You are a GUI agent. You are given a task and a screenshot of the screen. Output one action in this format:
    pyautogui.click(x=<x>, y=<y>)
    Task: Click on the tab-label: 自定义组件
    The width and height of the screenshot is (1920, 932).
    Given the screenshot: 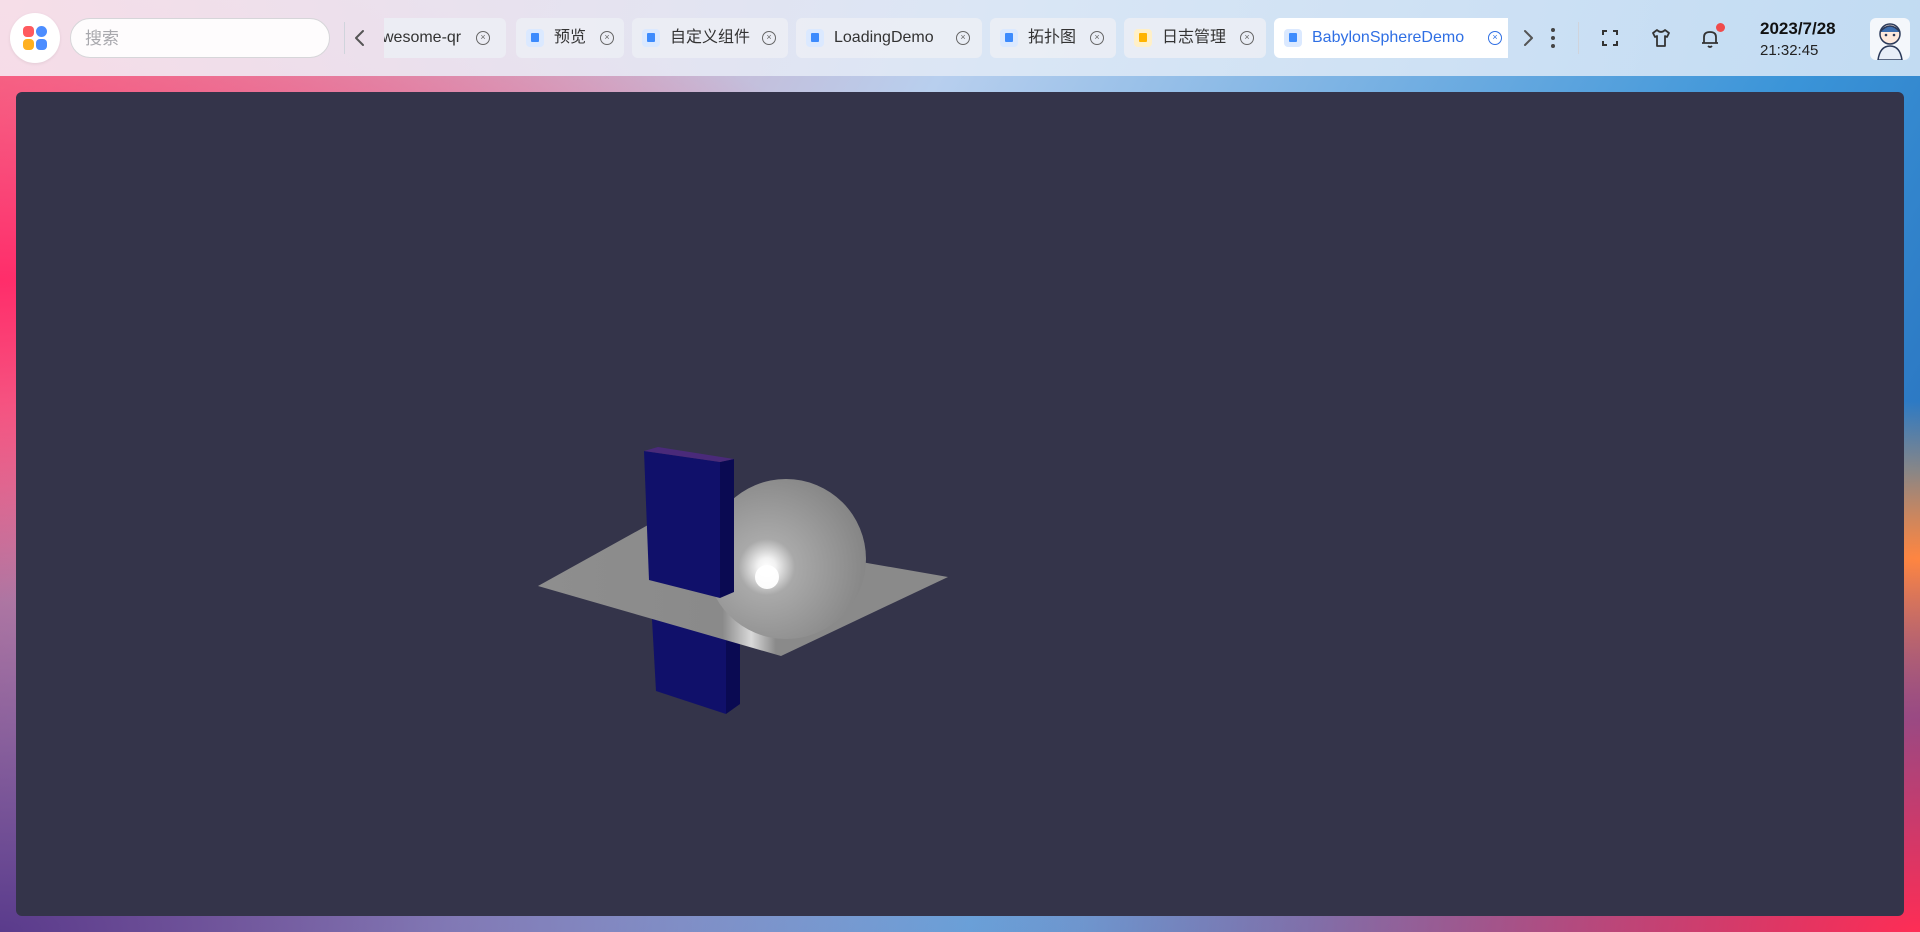 What is the action you would take?
    pyautogui.click(x=710, y=37)
    